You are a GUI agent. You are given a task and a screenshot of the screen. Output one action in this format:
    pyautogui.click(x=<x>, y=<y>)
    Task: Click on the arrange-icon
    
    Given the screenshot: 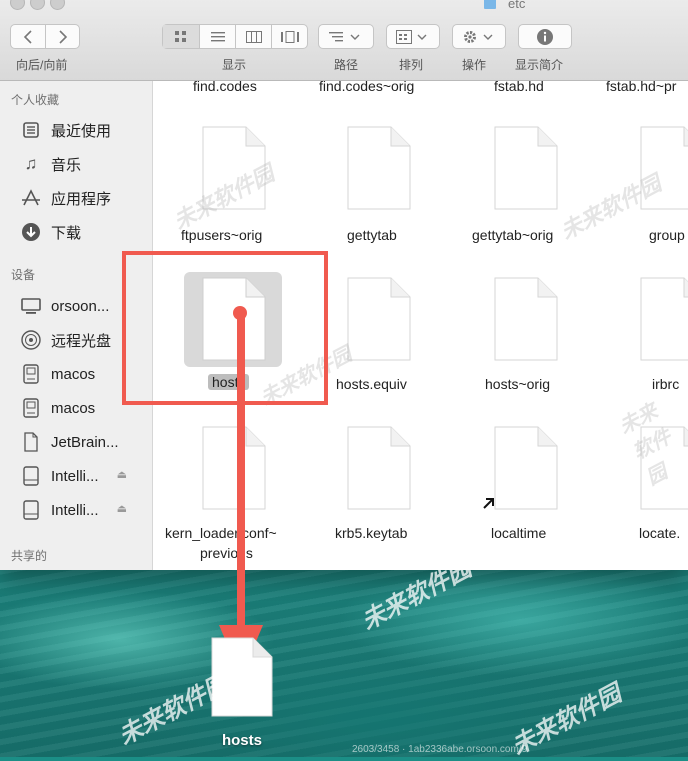 What is the action you would take?
    pyautogui.click(x=411, y=36)
    